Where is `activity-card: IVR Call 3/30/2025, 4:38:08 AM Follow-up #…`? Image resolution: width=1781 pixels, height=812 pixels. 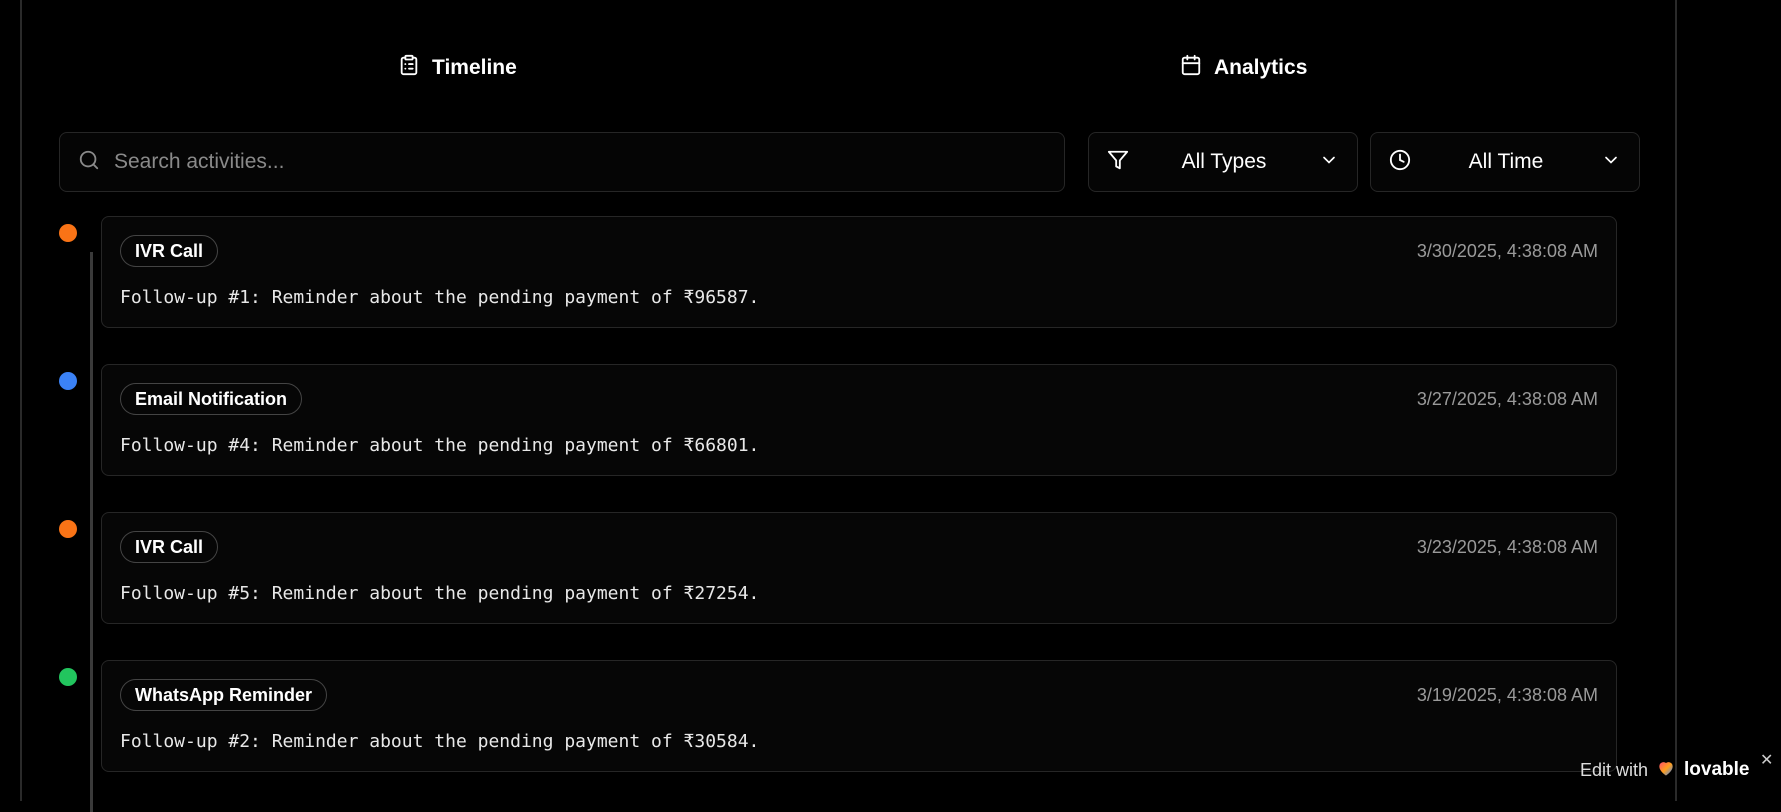
activity-card: IVR Call 3/30/2025, 4:38:08 AM Follow-up #… is located at coordinates (859, 272).